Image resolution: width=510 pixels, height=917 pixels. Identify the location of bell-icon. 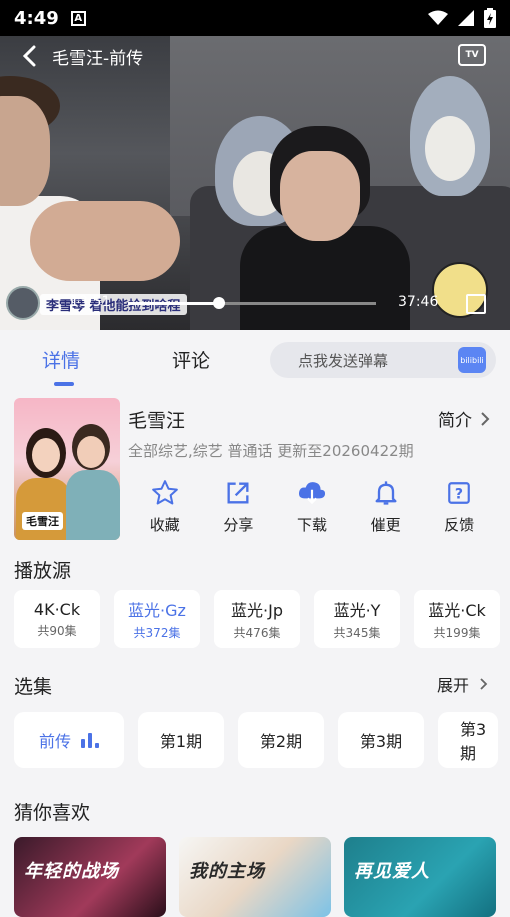
(386, 493).